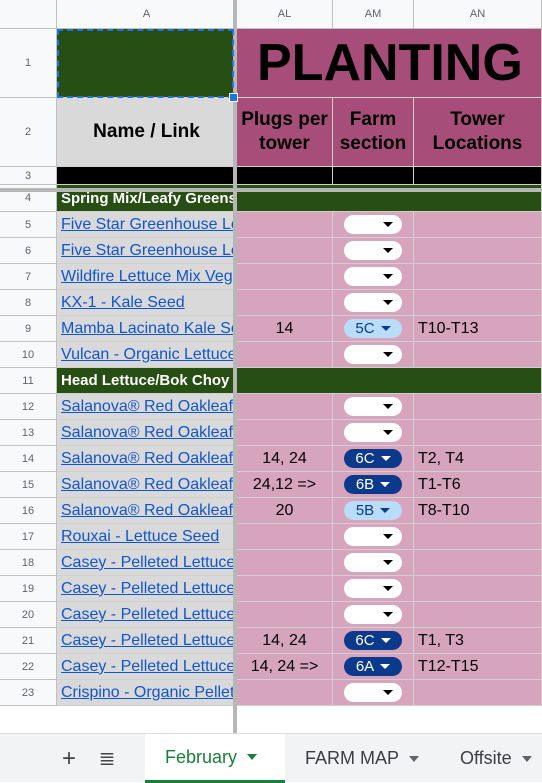 This screenshot has height=783, width=542. What do you see at coordinates (28, 407) in the screenshot?
I see `row-header: 12` at bounding box center [28, 407].